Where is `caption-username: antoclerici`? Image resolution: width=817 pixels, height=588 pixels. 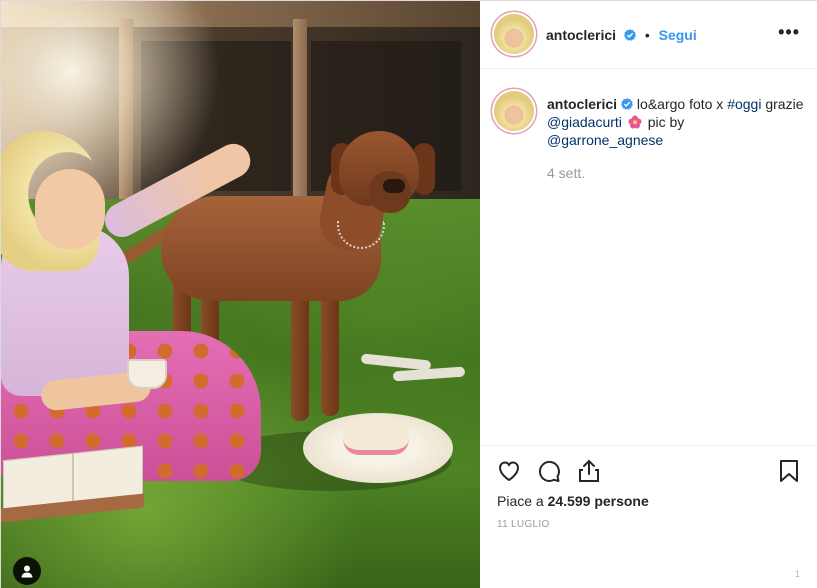 caption-username: antoclerici is located at coordinates (582, 104).